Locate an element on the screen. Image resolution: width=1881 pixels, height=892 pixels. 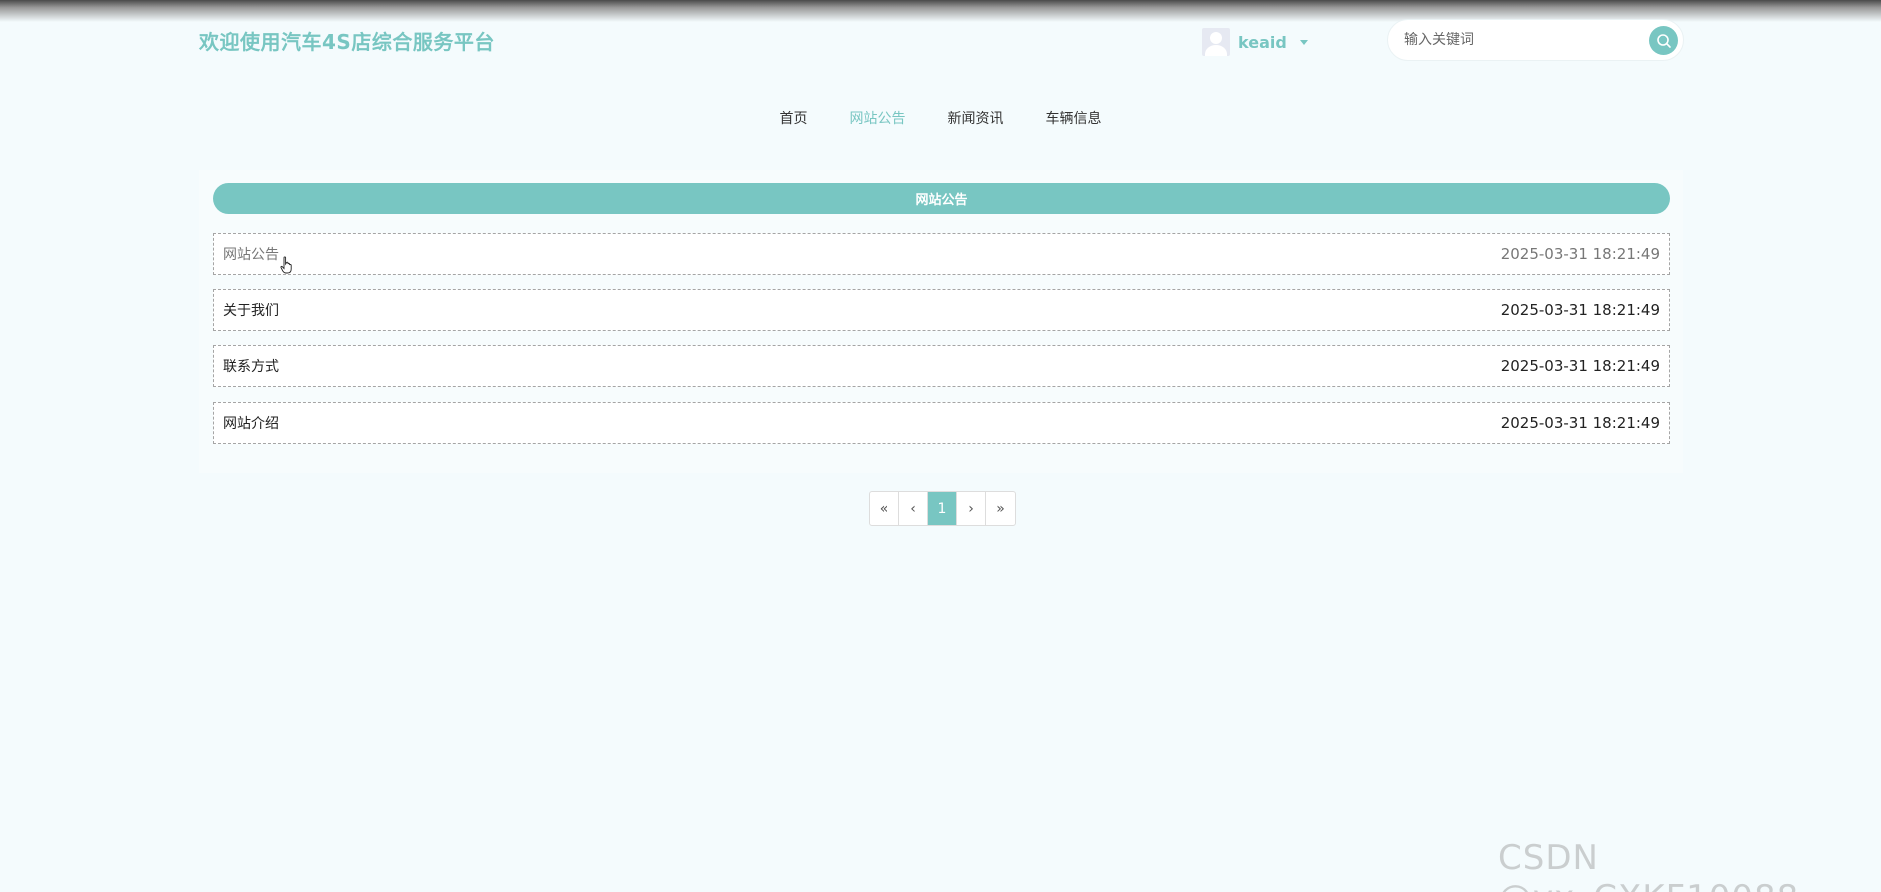
page-first-button: « is located at coordinates (884, 508).